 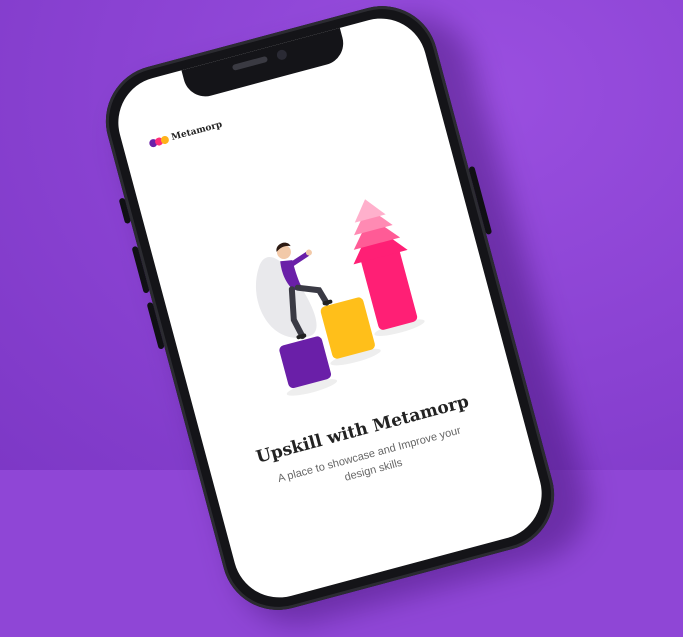 What do you see at coordinates (347, 328) in the screenshot?
I see `step-yellow` at bounding box center [347, 328].